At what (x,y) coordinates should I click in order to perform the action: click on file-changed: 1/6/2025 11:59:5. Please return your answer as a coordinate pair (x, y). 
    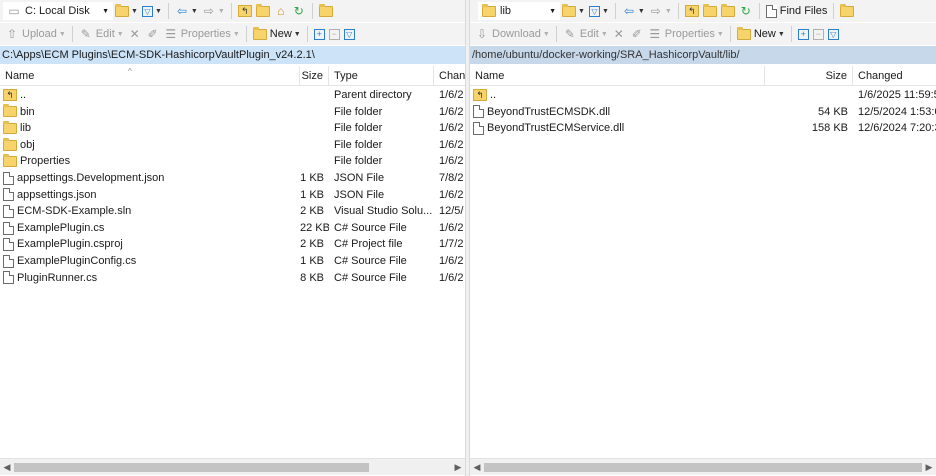
    Looking at the image, I should click on (897, 95).